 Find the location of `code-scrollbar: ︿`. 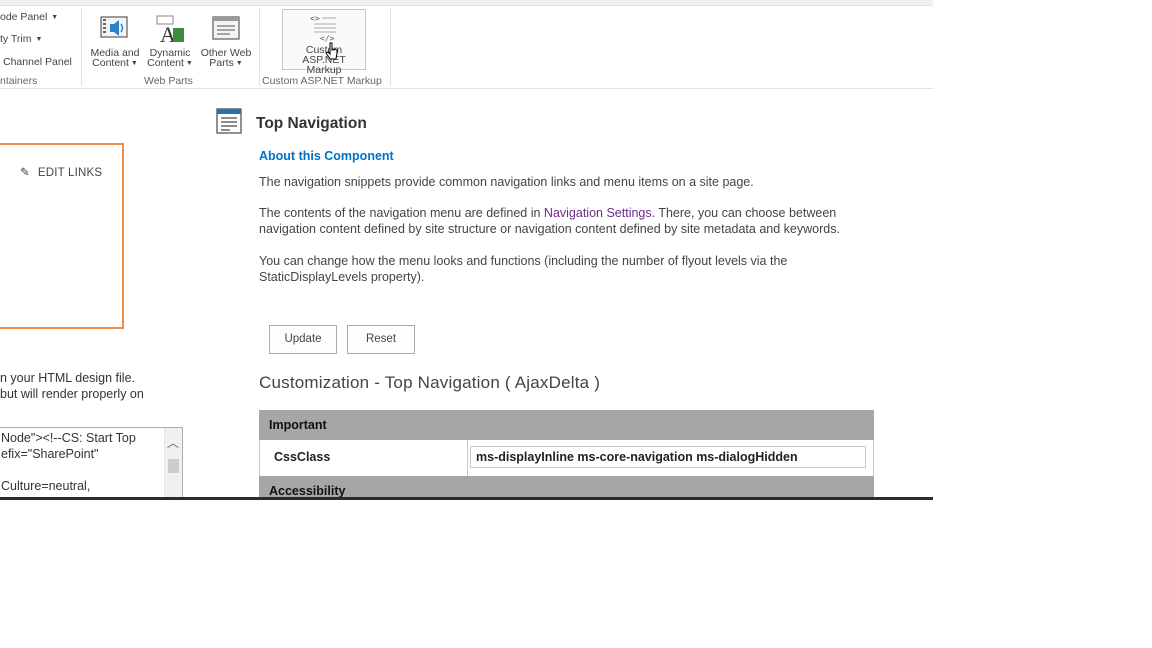

code-scrollbar: ︿ is located at coordinates (173, 464).